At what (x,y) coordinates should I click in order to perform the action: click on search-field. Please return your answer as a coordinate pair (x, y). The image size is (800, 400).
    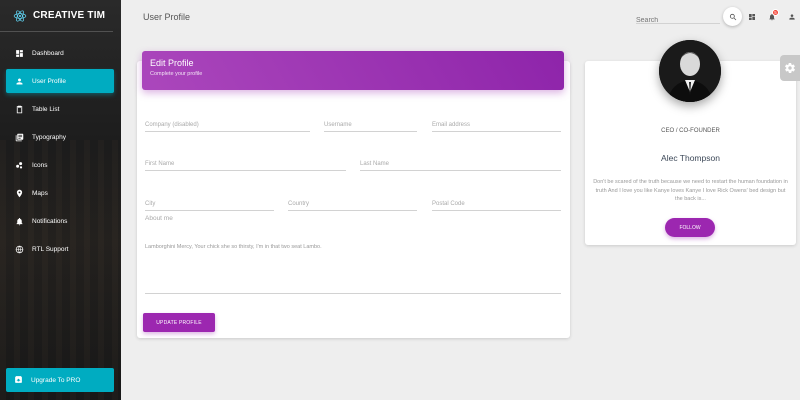
    Looking at the image, I should click on (678, 16).